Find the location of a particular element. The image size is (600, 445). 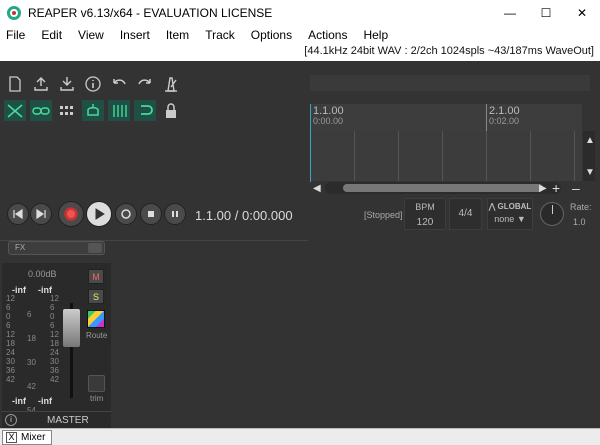

timeline-mark-1: 1.1.00 0:00.00 is located at coordinates (328, 115).